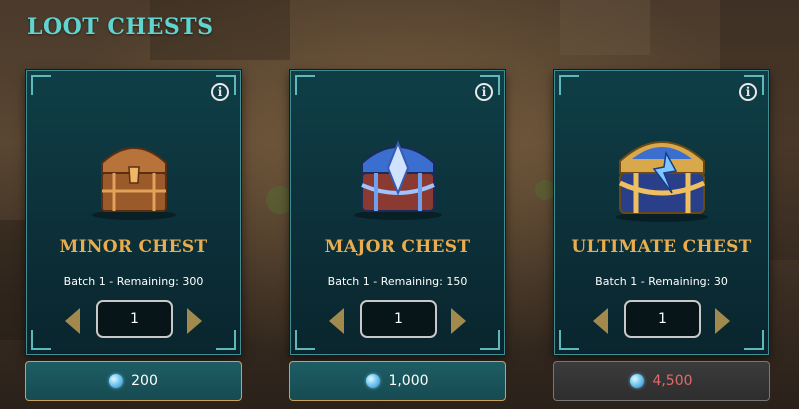 Image resolution: width=799 pixels, height=409 pixels. Describe the element at coordinates (144, 381) in the screenshot. I see `price-label: 200` at that location.